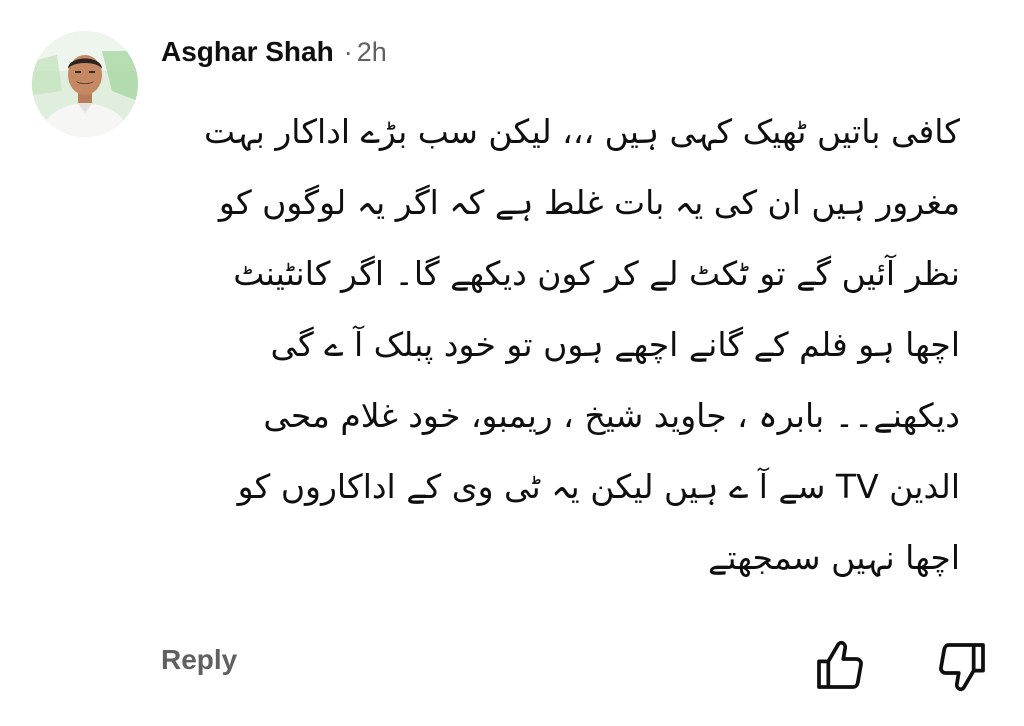  What do you see at coordinates (199, 660) in the screenshot?
I see `reply-button: Reply` at bounding box center [199, 660].